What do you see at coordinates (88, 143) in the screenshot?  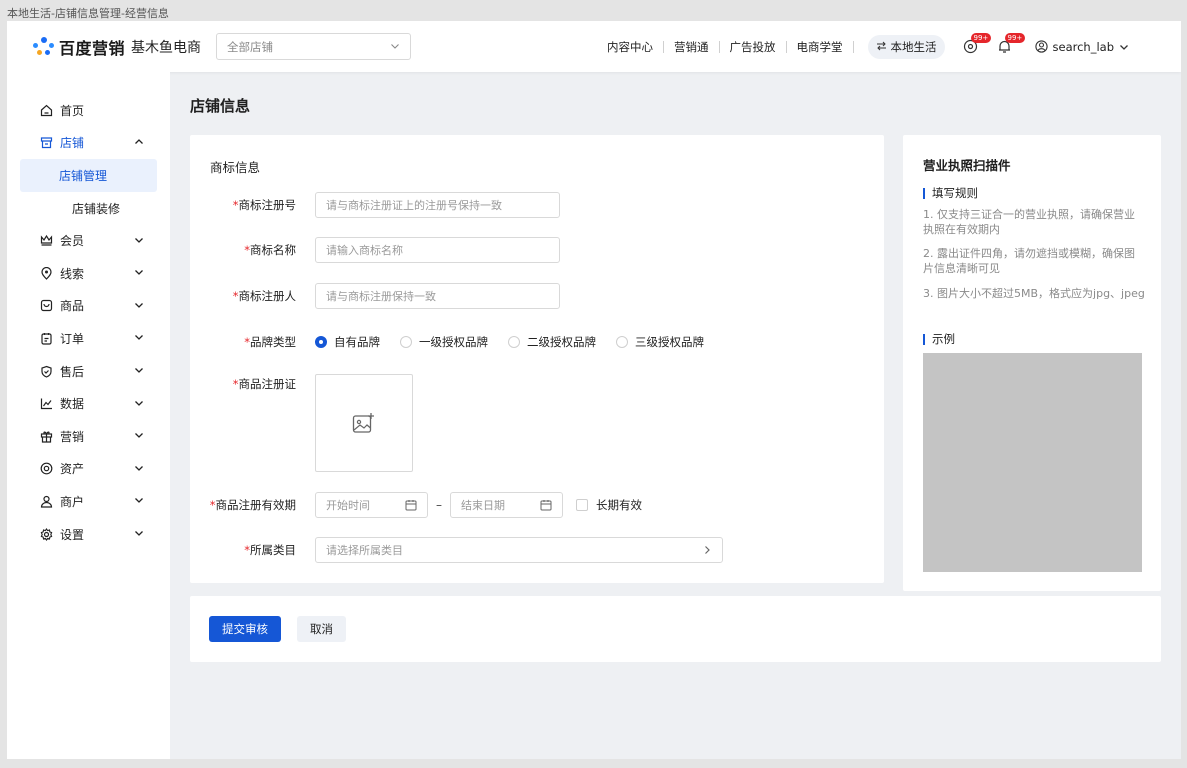 I see `sidebar-item-store: 店铺` at bounding box center [88, 143].